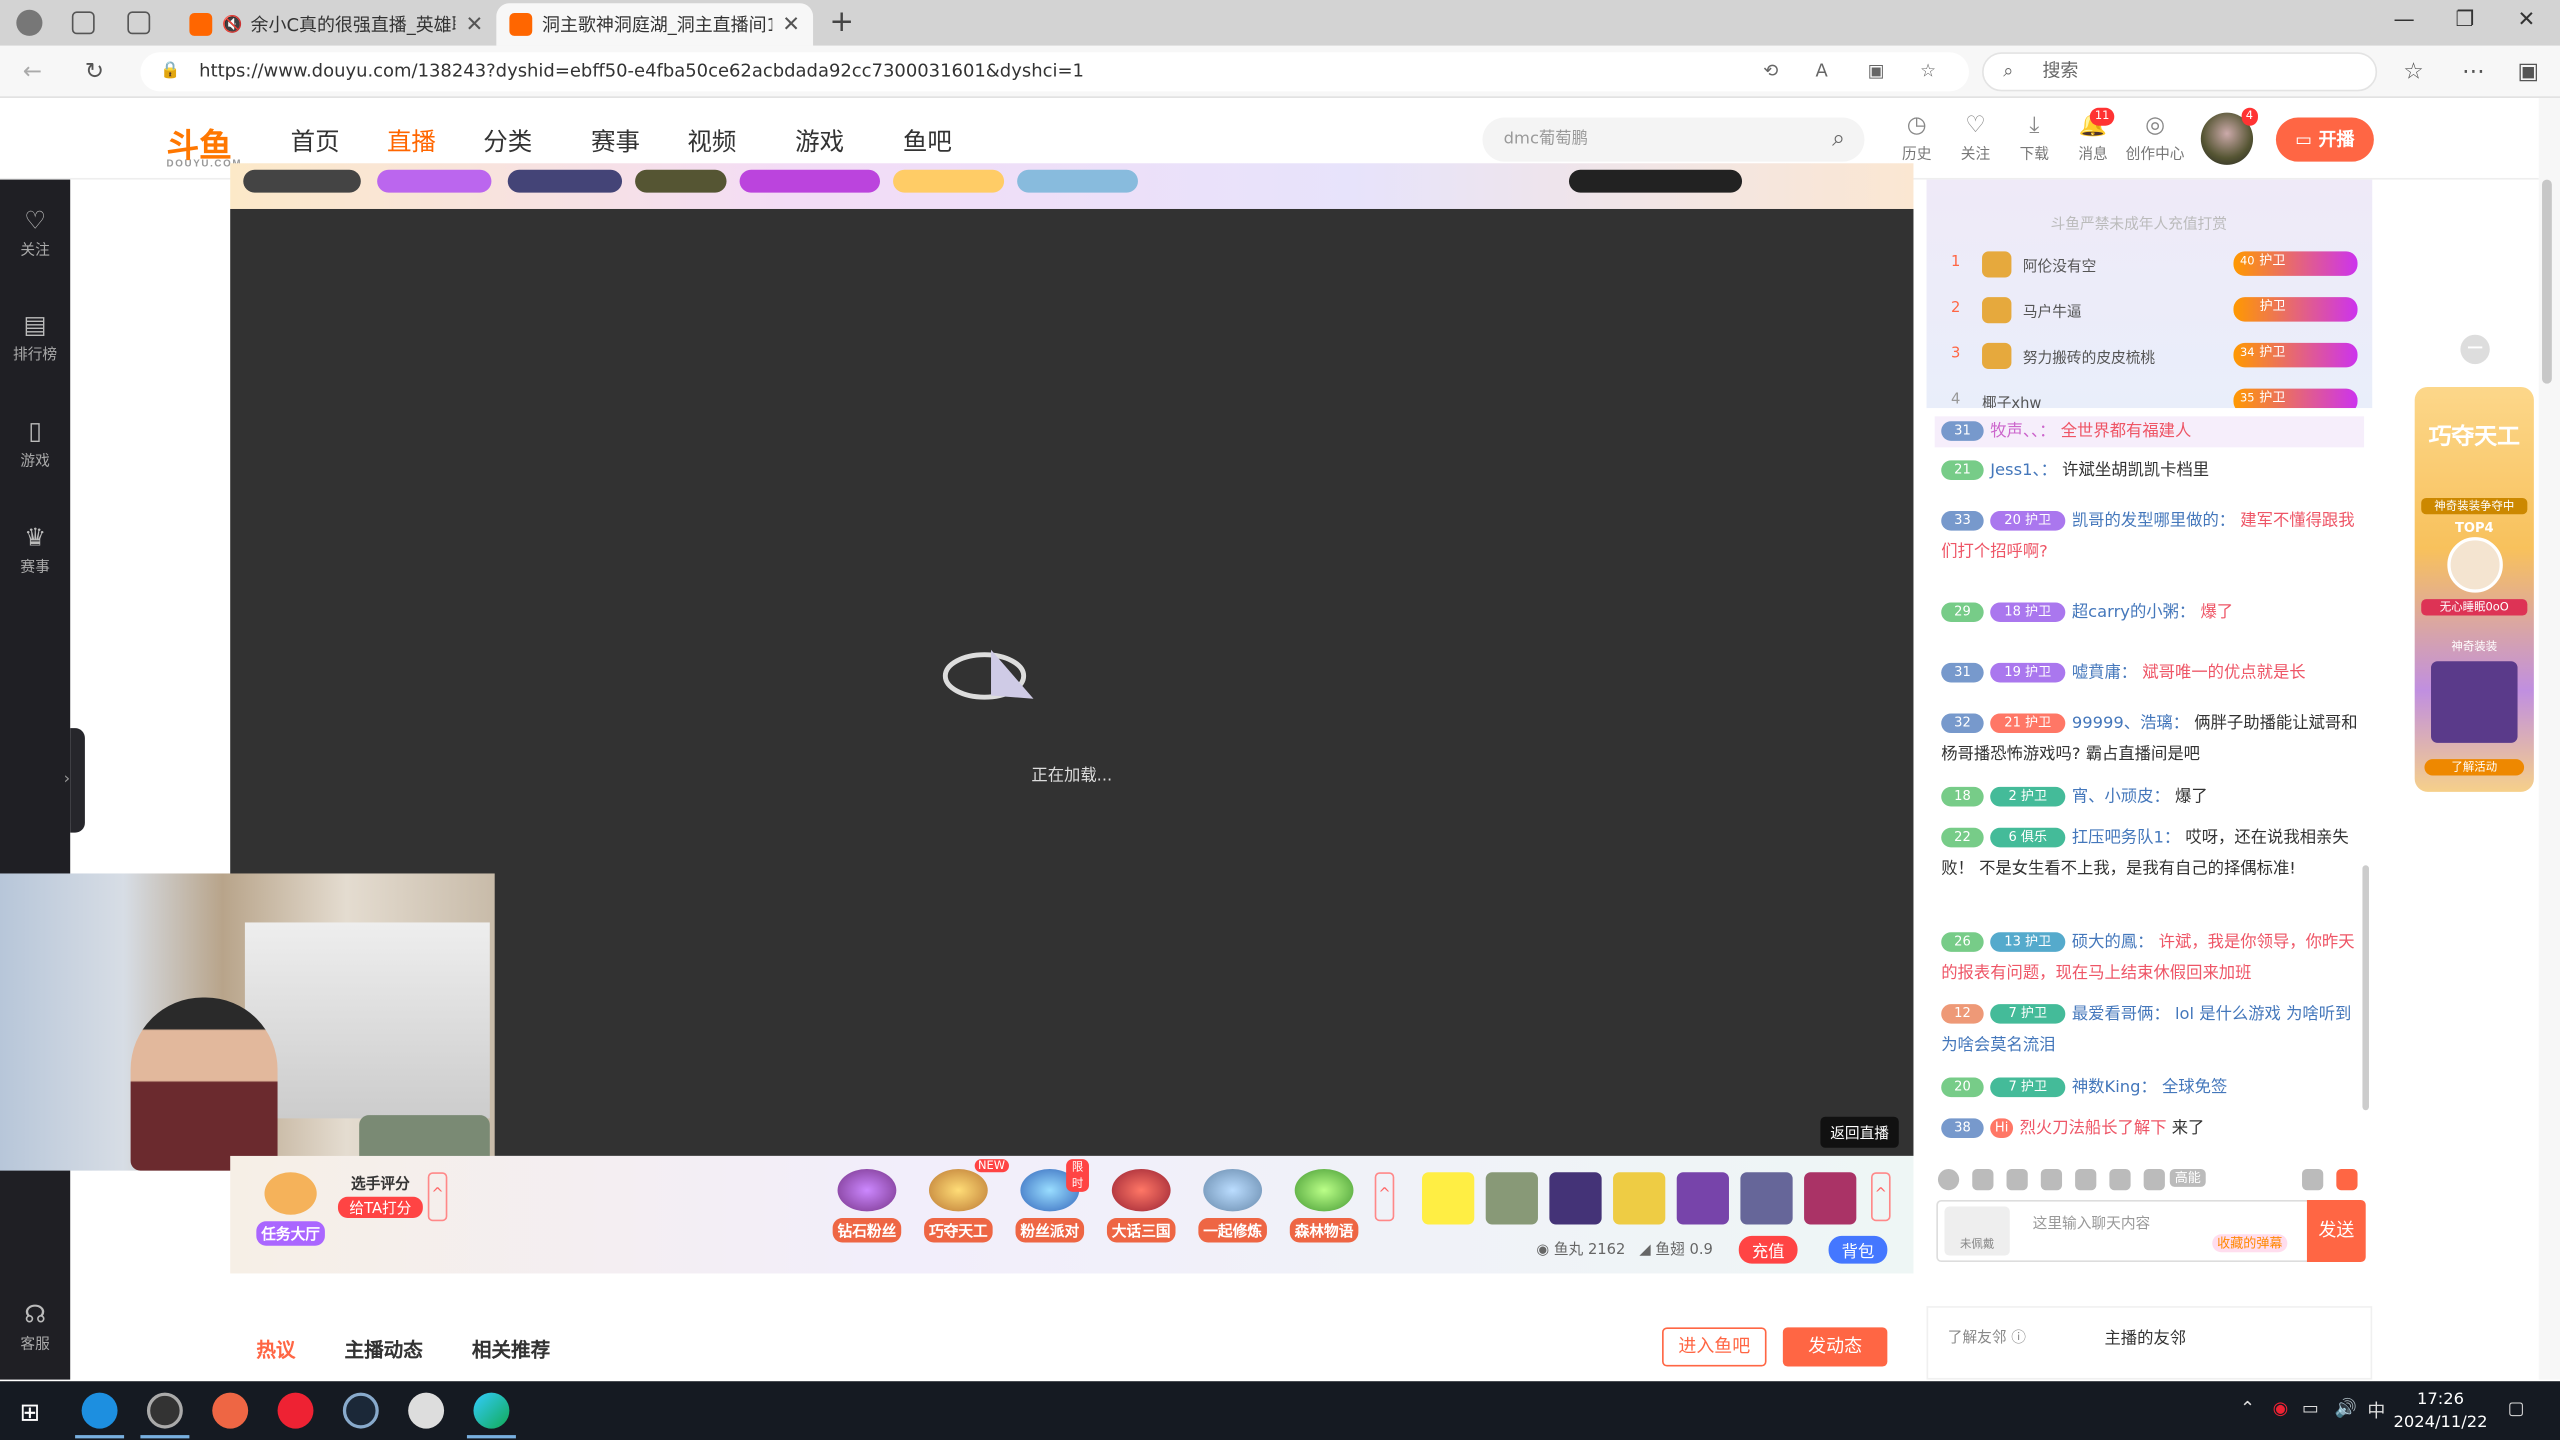 The image size is (2560, 1440). I want to click on noble-icon, so click(2086, 1179).